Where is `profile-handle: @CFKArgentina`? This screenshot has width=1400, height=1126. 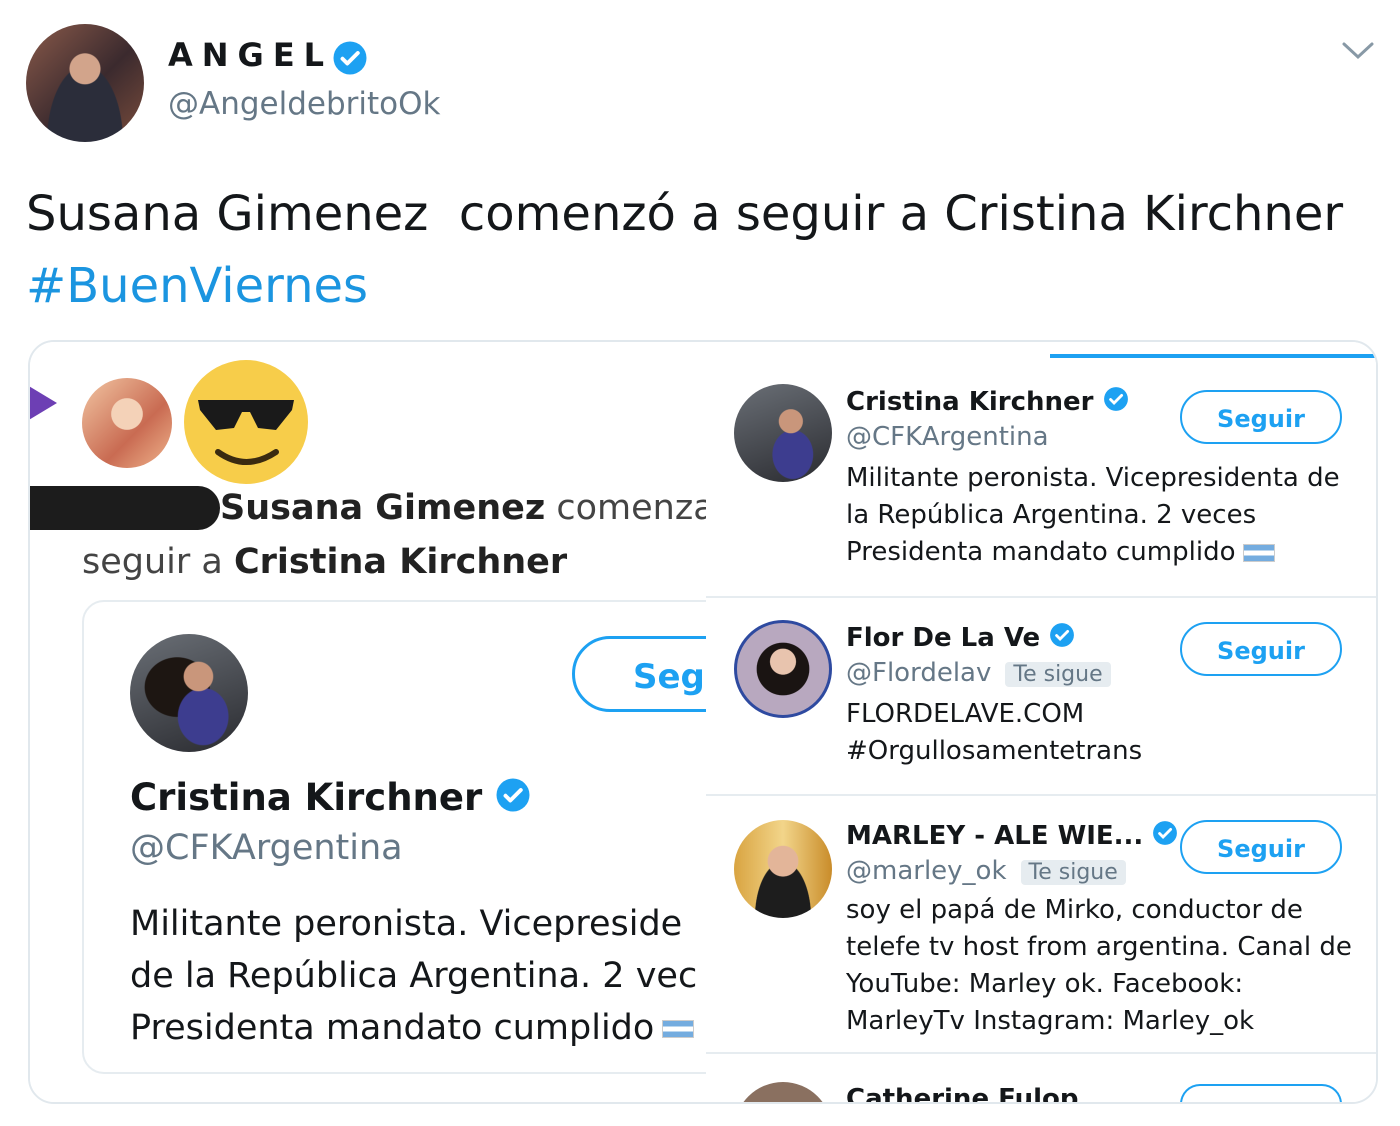 profile-handle: @CFKArgentina is located at coordinates (266, 848).